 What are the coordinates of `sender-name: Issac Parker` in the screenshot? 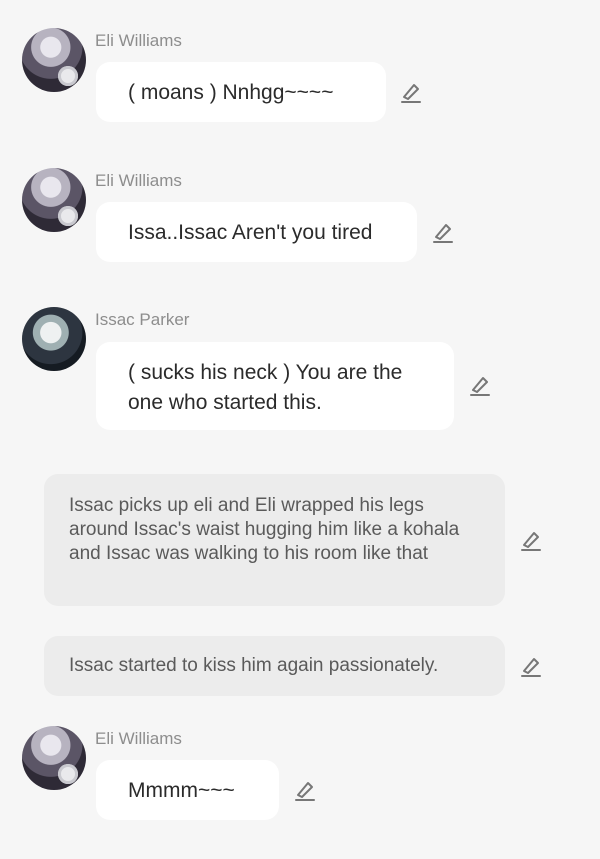 It's located at (142, 319).